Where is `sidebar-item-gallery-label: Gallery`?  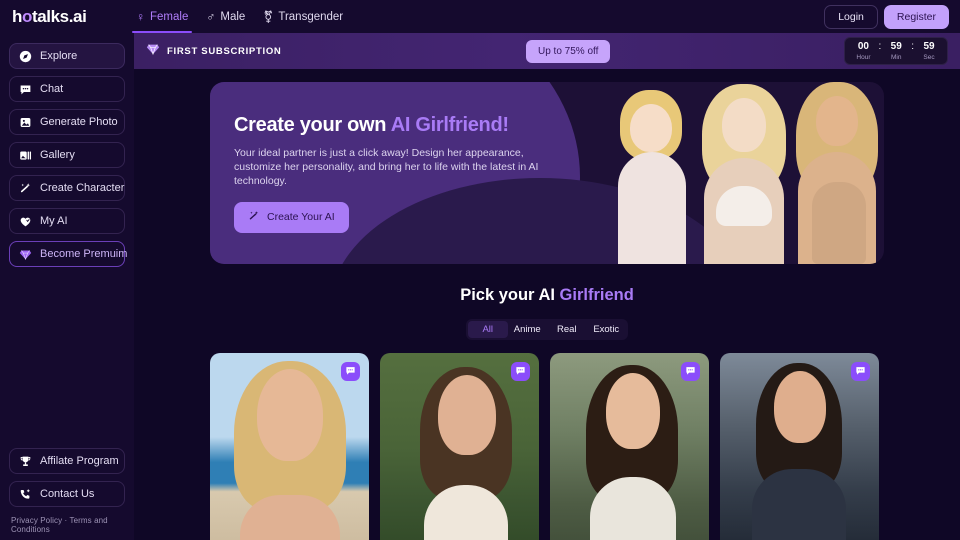
sidebar-item-gallery-label: Gallery is located at coordinates (57, 155).